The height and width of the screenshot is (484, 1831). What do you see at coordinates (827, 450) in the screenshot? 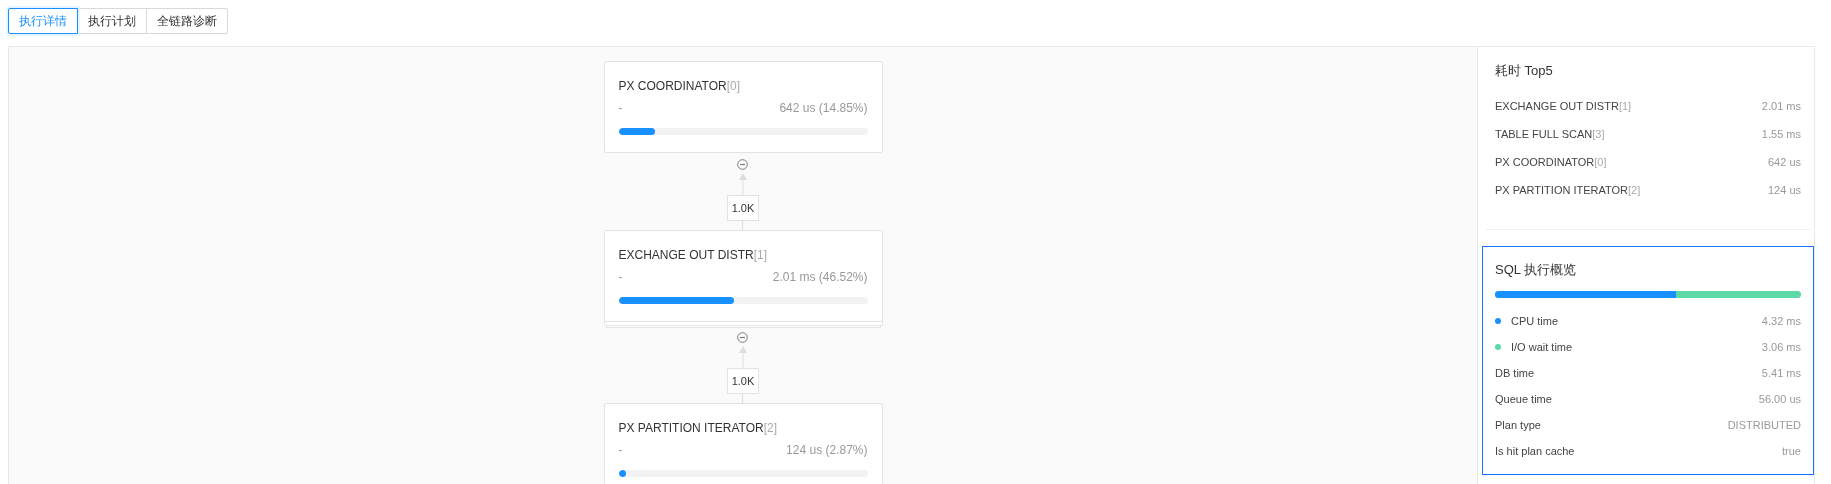
I see `node-time: 124 us (2.87%)` at bounding box center [827, 450].